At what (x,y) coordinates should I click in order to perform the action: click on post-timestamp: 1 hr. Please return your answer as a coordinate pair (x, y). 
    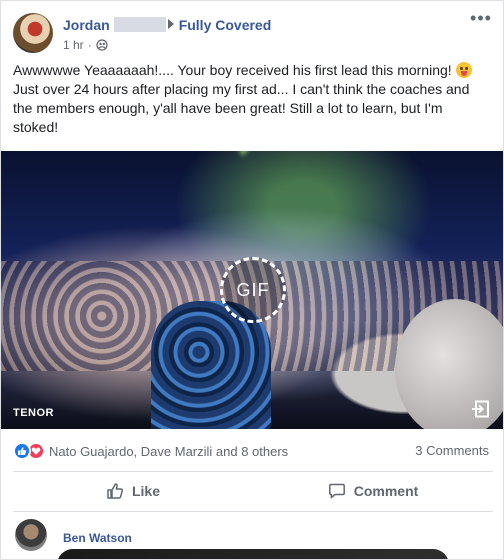
    Looking at the image, I should click on (73, 45).